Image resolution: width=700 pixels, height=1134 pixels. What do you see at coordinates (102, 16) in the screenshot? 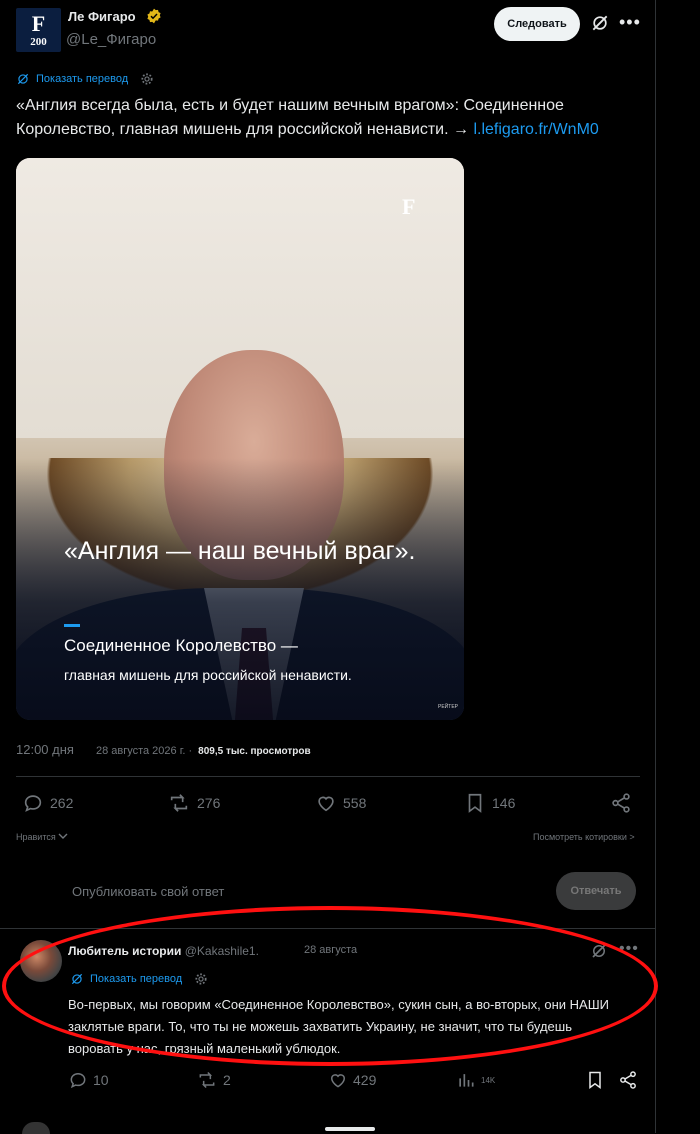
I see `account-name: Ле Фигаро` at bounding box center [102, 16].